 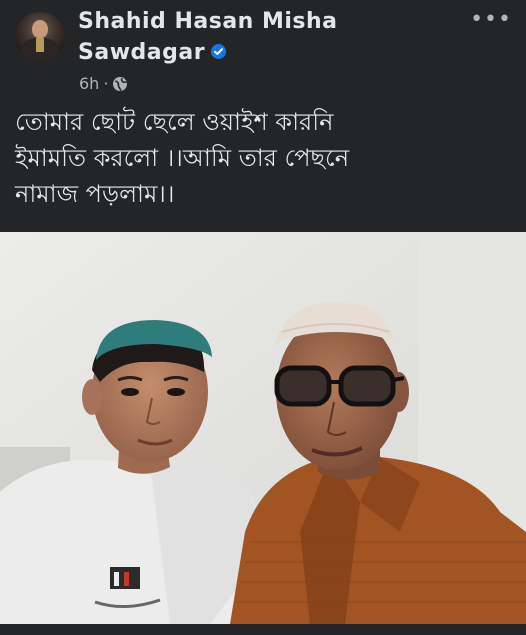 What do you see at coordinates (263, 629) in the screenshot?
I see `bottom-strip` at bounding box center [263, 629].